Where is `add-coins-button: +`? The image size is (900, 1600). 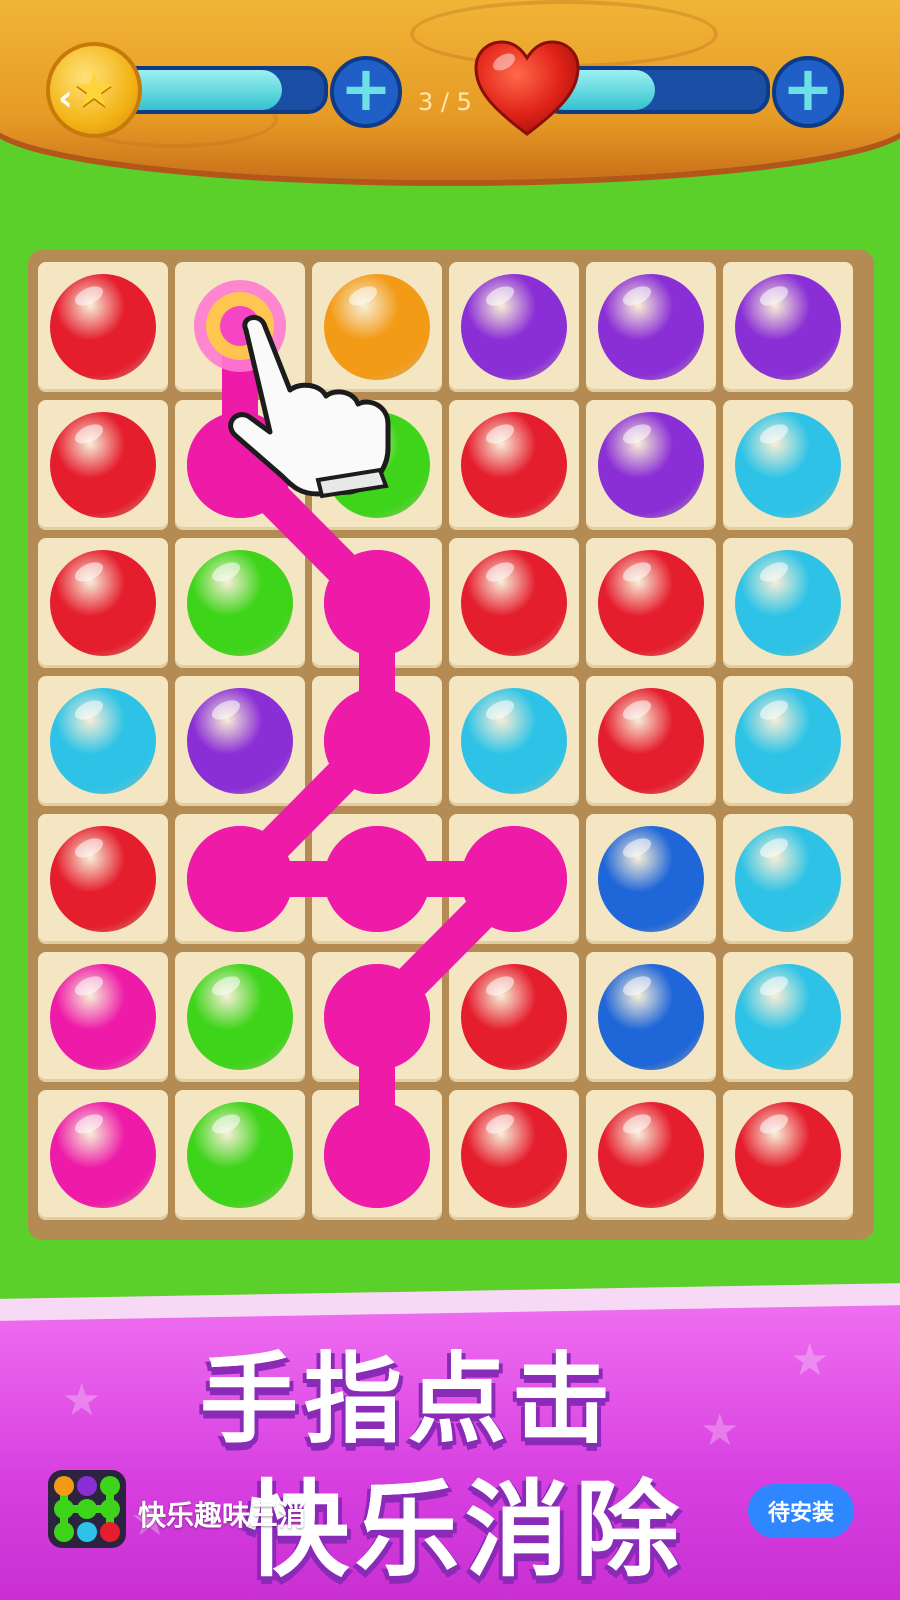 add-coins-button: + is located at coordinates (366, 92).